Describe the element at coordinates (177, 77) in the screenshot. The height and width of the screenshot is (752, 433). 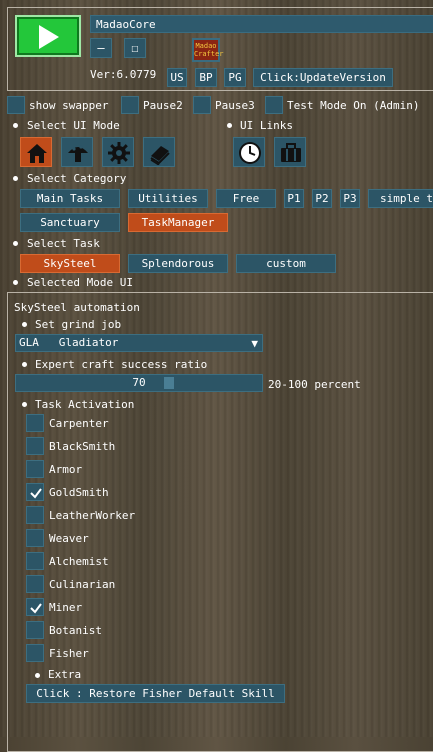
I see `region-button-us: US` at that location.